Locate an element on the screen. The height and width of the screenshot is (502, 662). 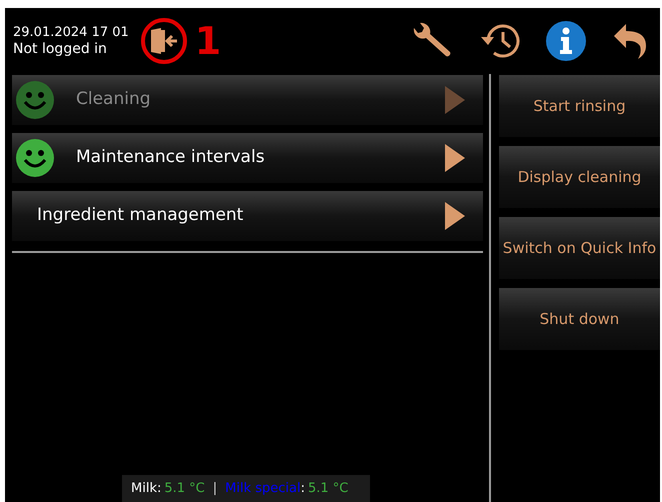
login-button is located at coordinates (163, 41).